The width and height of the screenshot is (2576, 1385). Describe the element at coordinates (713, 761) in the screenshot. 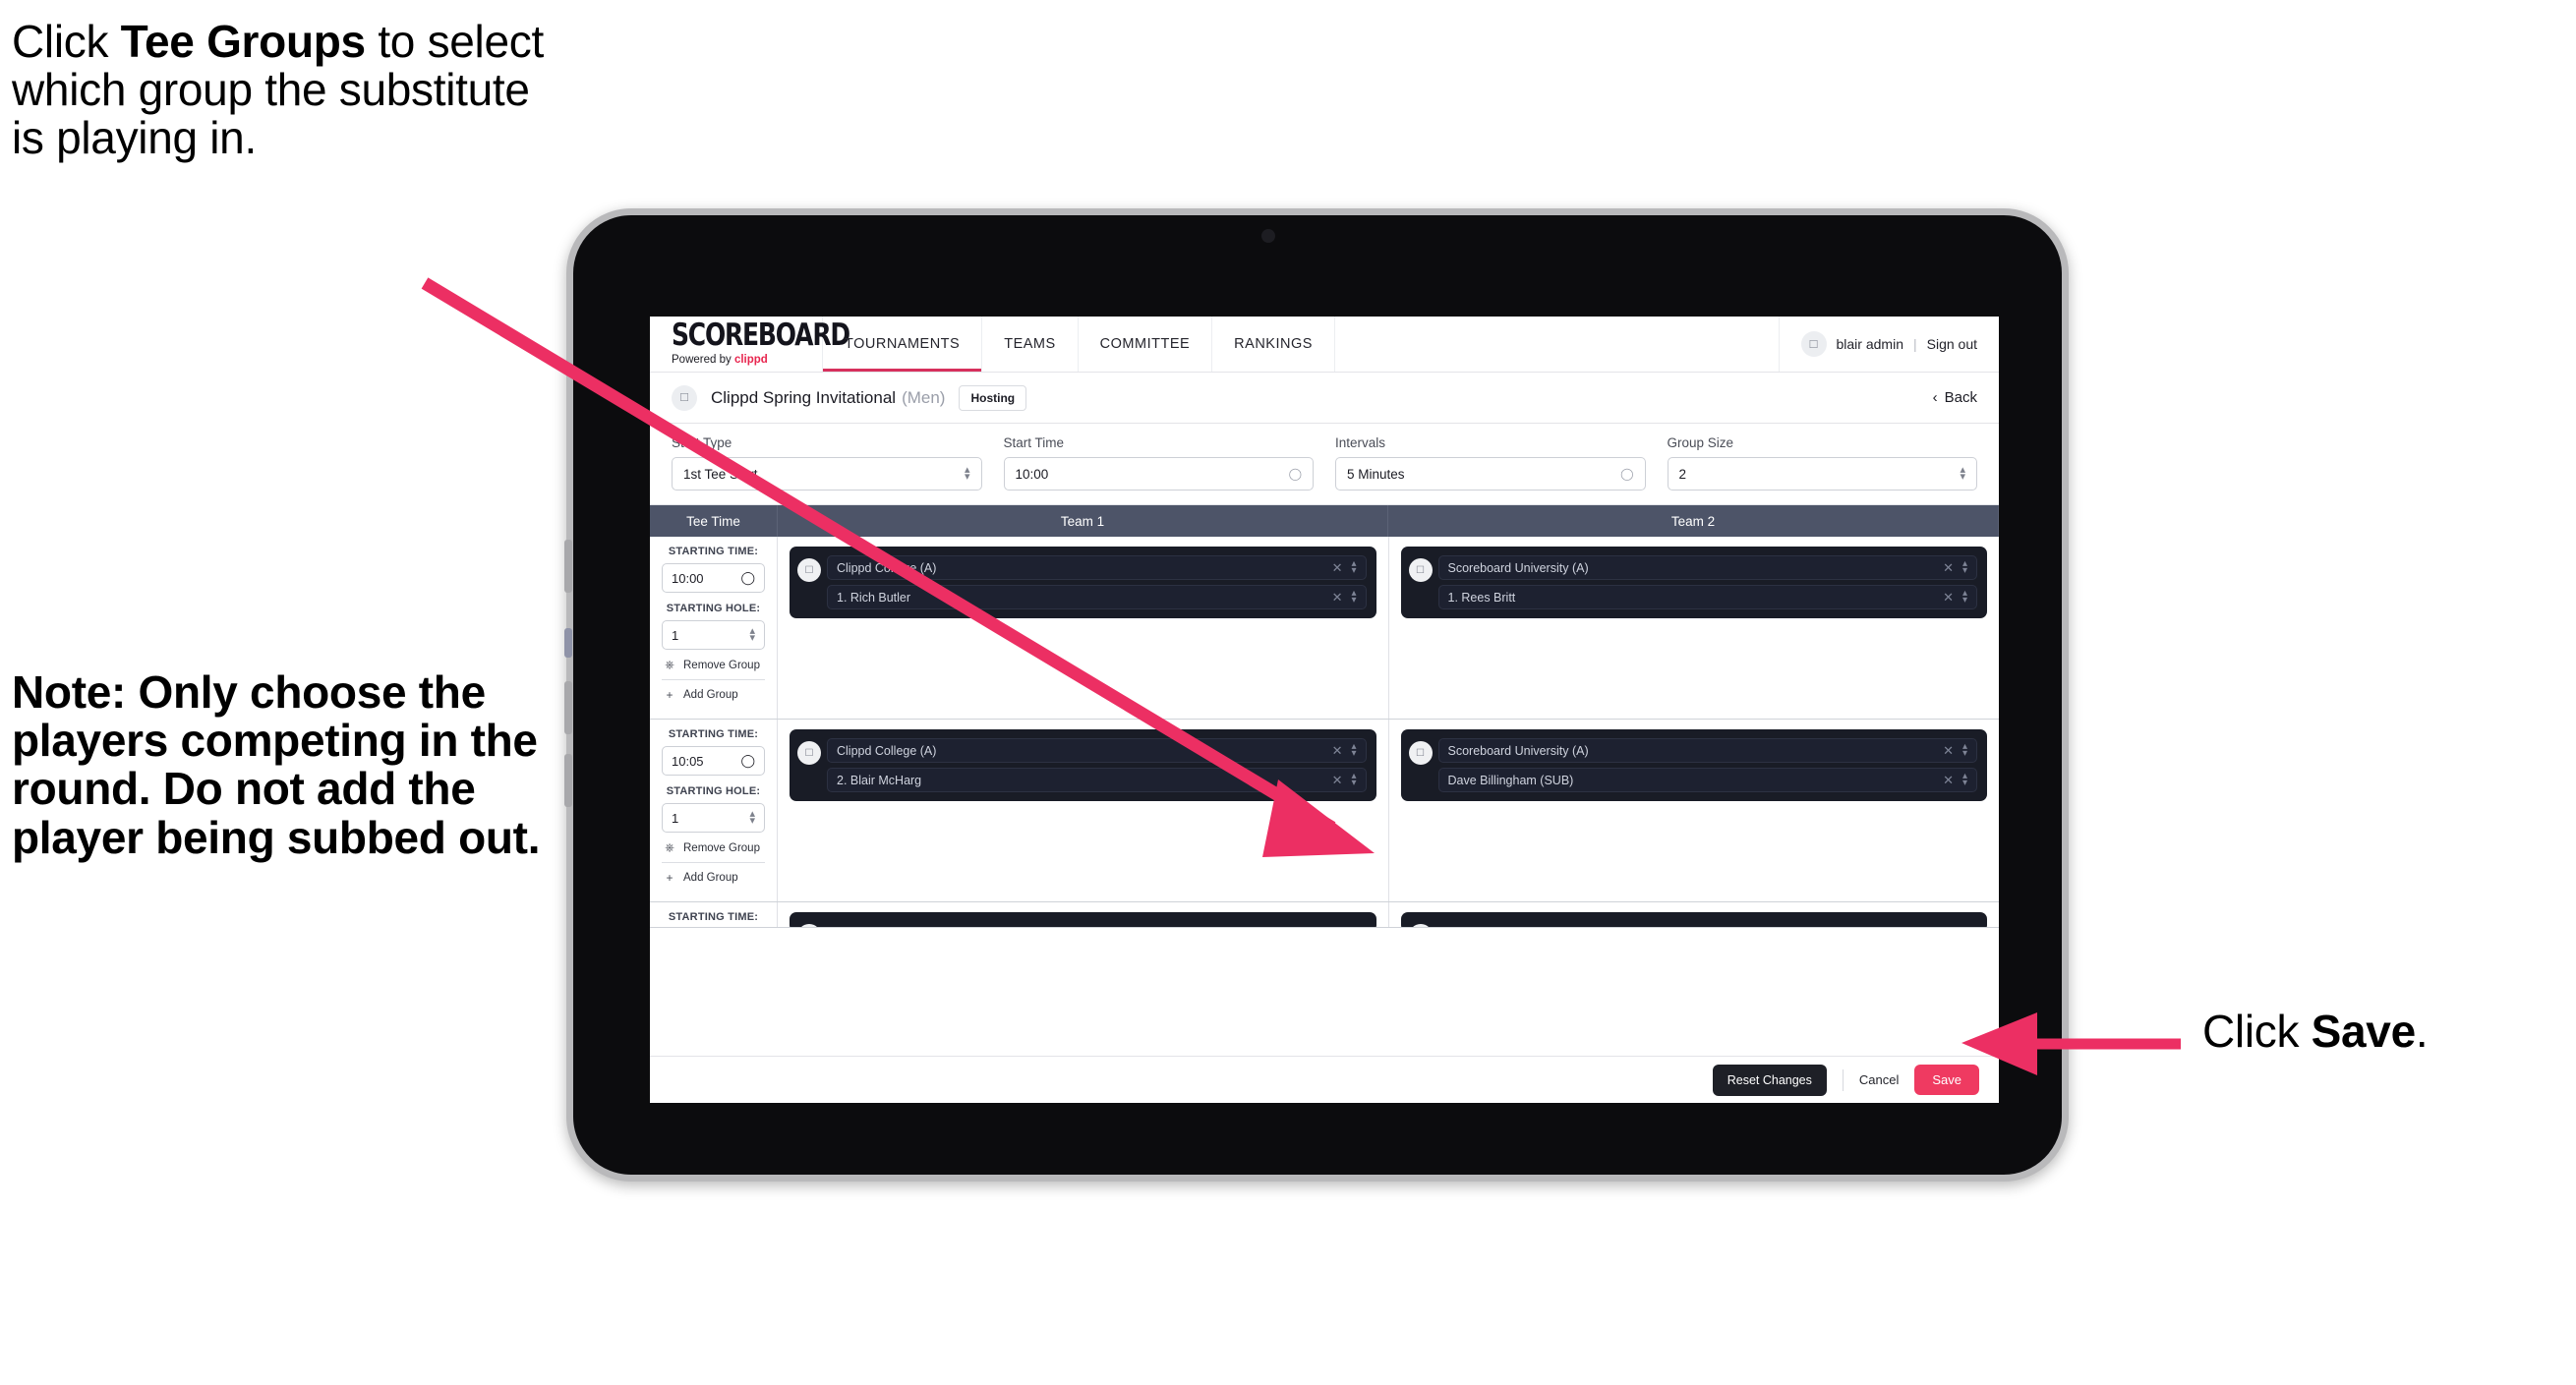

I see `starting-time-input: 10:05 ◯` at that location.